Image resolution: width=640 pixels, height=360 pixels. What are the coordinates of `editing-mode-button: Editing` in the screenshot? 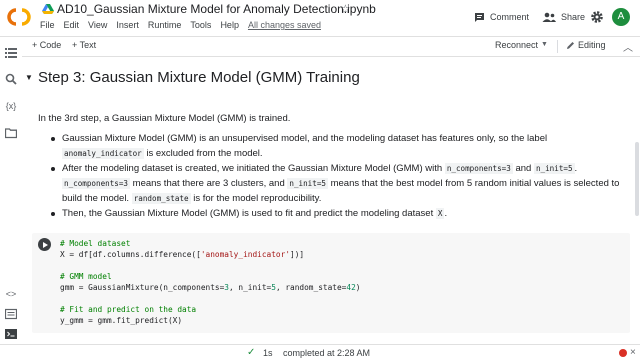 It's located at (586, 45).